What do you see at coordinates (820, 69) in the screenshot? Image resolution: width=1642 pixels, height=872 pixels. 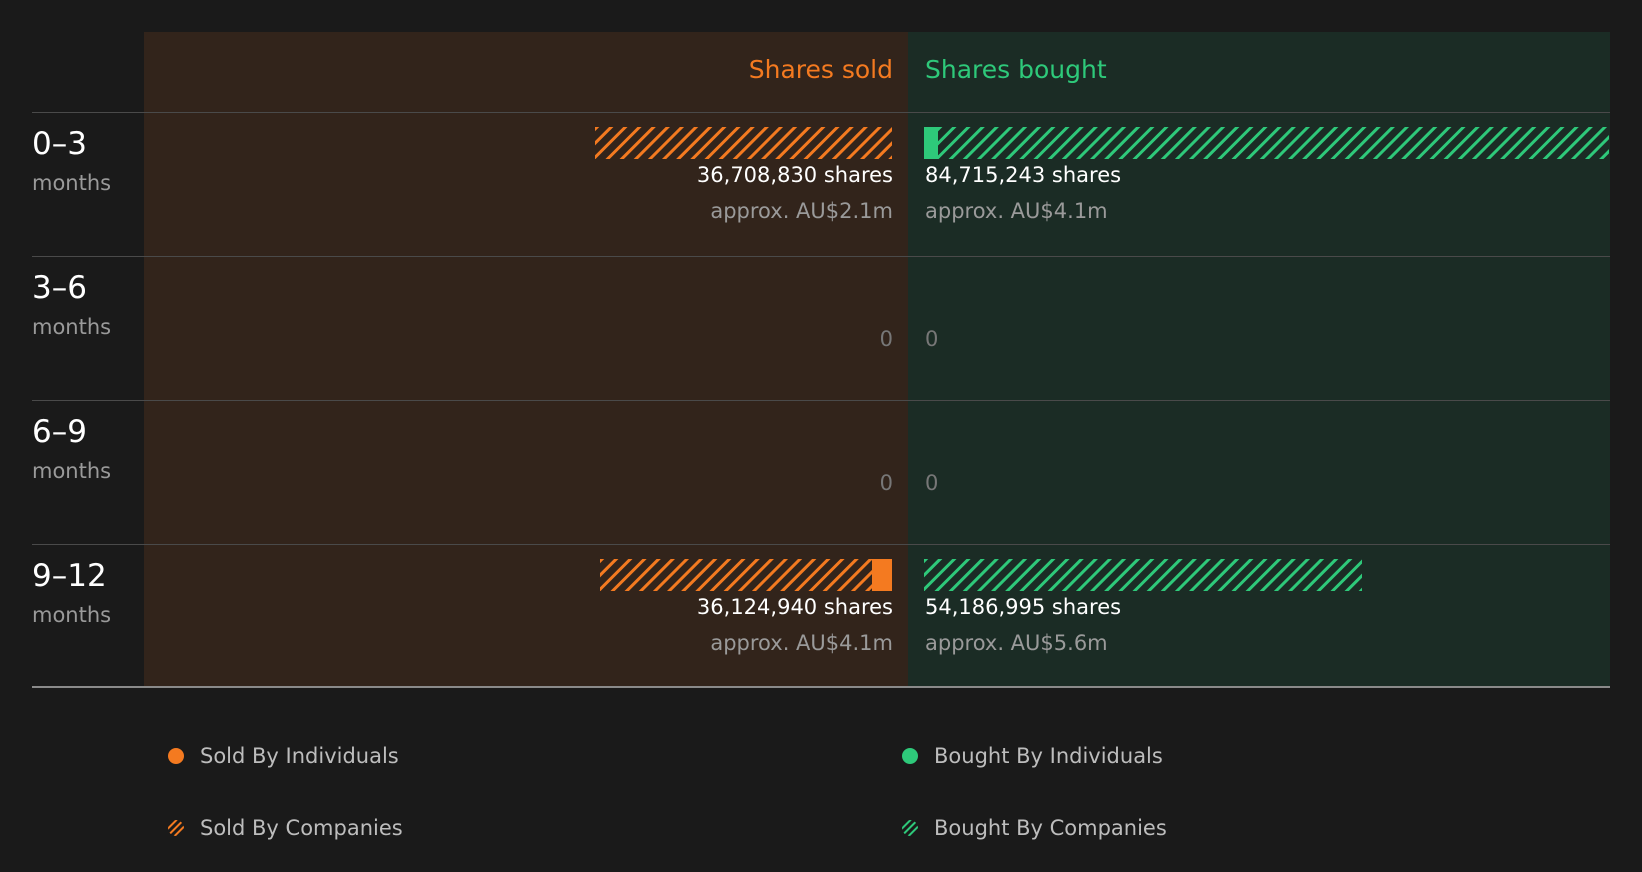 I see `shares-sold-header: Shares sold` at bounding box center [820, 69].